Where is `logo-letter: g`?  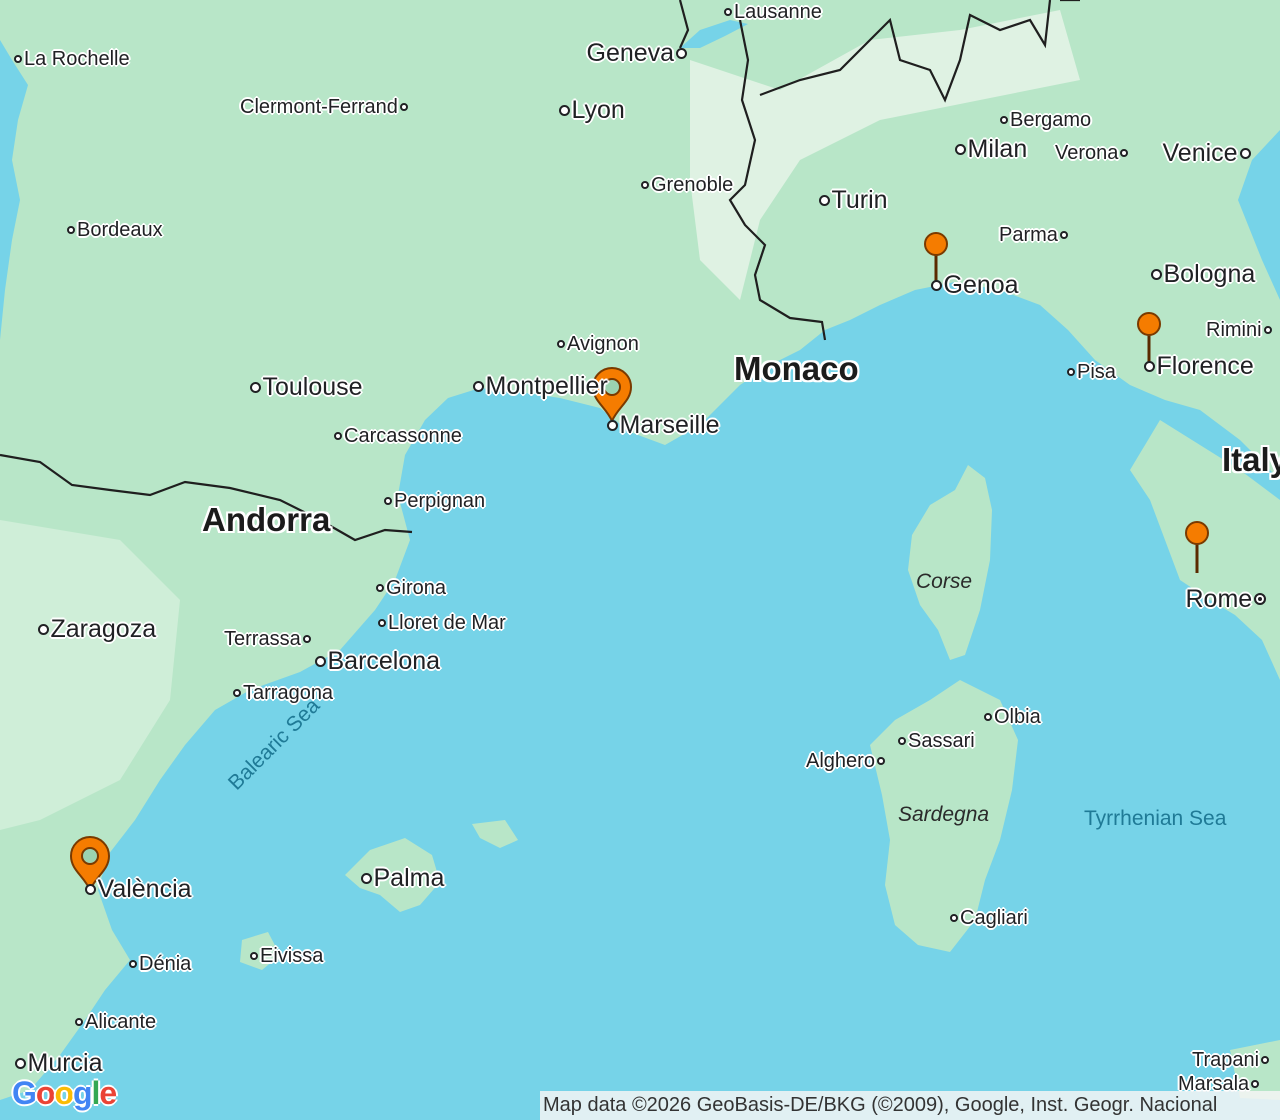 logo-letter: g is located at coordinates (82, 1093).